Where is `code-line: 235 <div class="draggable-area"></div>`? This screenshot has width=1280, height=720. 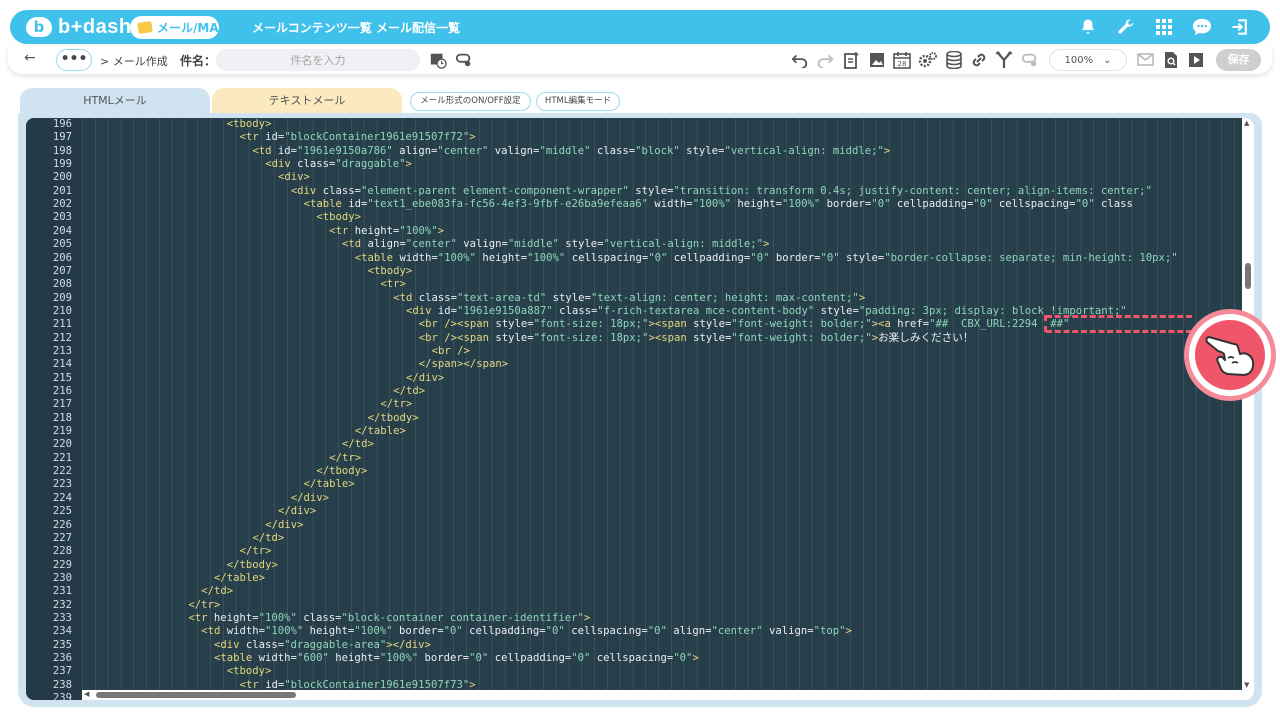 code-line: 235 <div class="draggable-area"></div> is located at coordinates (634, 645).